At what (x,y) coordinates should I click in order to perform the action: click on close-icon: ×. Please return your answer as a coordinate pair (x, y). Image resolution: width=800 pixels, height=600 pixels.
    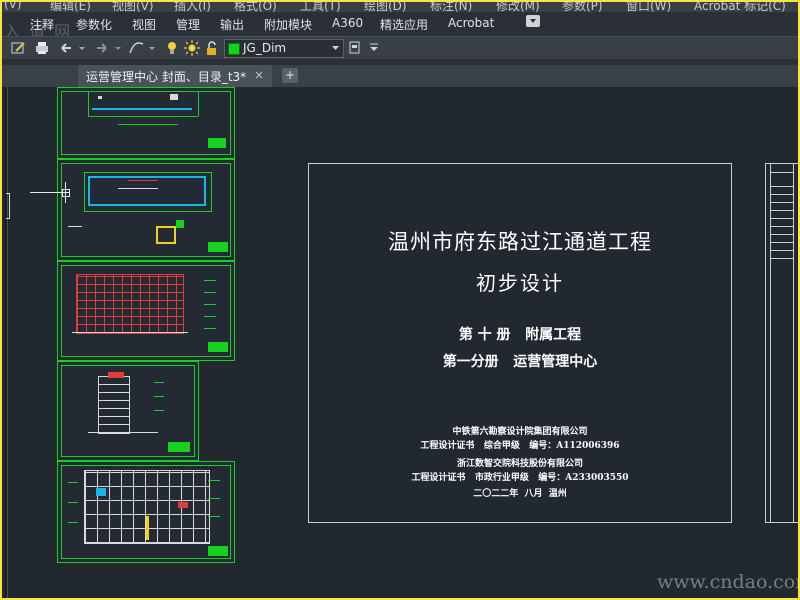
    Looking at the image, I should click on (259, 75).